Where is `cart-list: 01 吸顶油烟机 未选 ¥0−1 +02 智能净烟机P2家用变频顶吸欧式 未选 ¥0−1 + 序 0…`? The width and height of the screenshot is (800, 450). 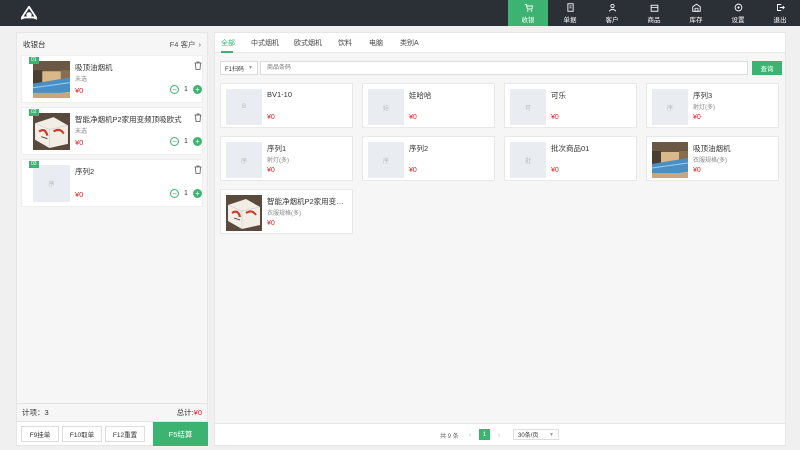 cart-list: 01 吸顶油烟机 未选 ¥0−1 +02 智能净烟机P2家用变频顶吸欧式 未选 ¥0−1 + 序 0… is located at coordinates (112, 131).